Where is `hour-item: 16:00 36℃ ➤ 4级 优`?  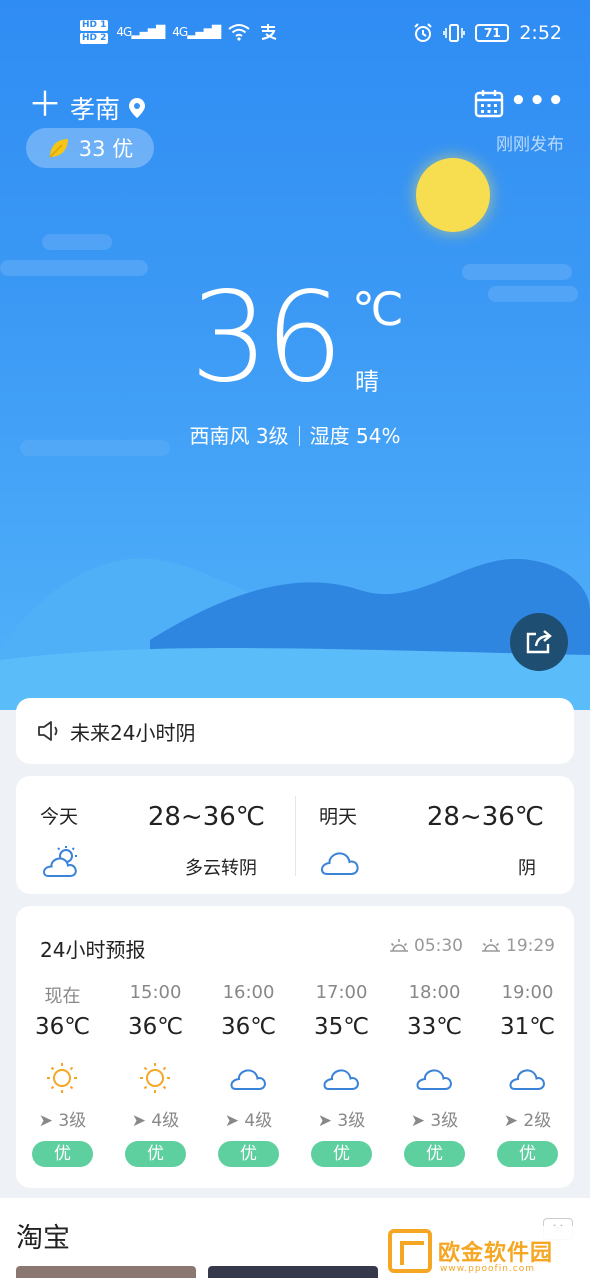
hour-item: 16:00 36℃ ➤ 4级 优 is located at coordinates (248, 1078).